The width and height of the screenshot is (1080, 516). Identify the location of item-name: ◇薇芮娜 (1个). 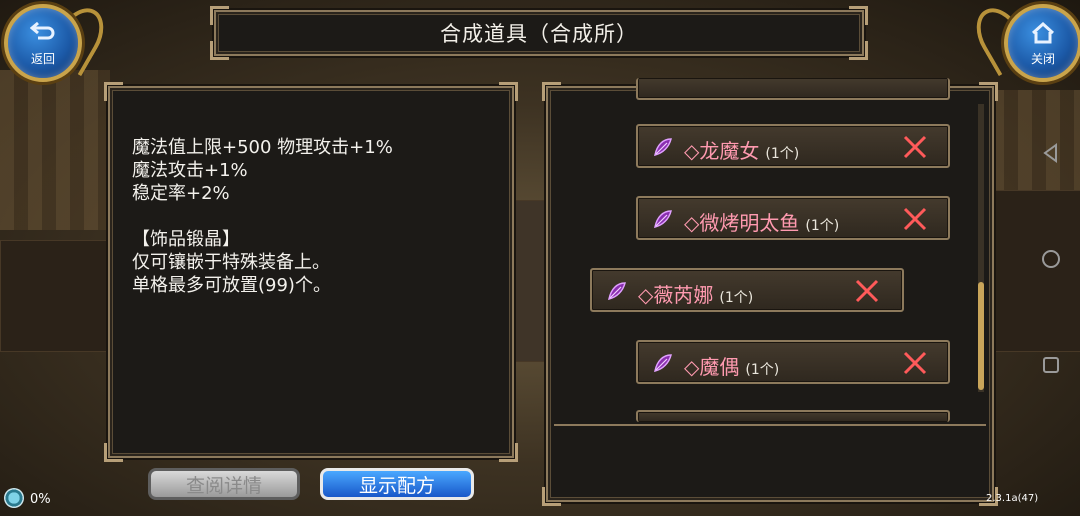
(696, 295).